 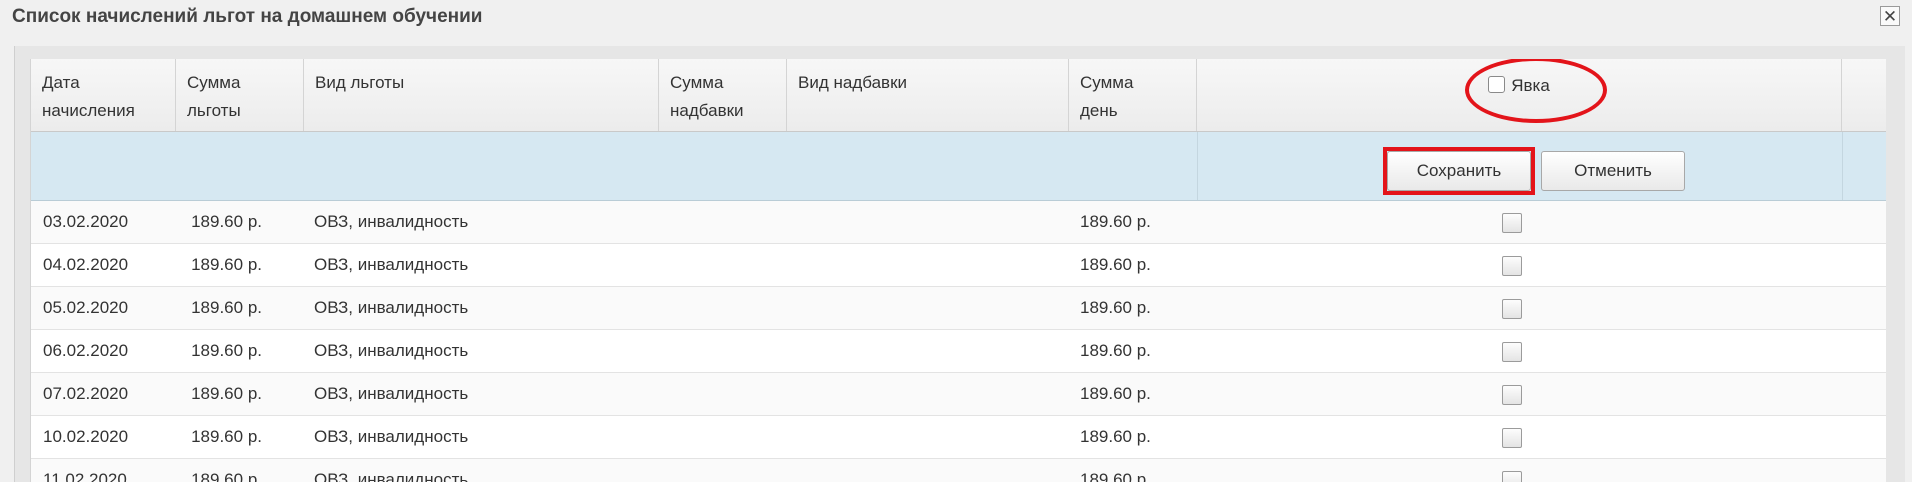 What do you see at coordinates (103, 95) in the screenshot?
I see `column-header-date: Дата начисления` at bounding box center [103, 95].